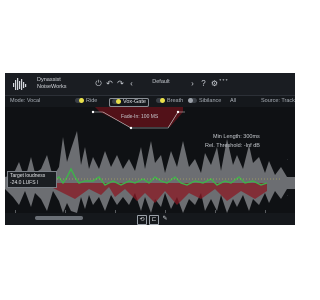 The width and height of the screenshot is (320, 300). What do you see at coordinates (142, 220) in the screenshot?
I see `loop-icon: ⟲` at bounding box center [142, 220].